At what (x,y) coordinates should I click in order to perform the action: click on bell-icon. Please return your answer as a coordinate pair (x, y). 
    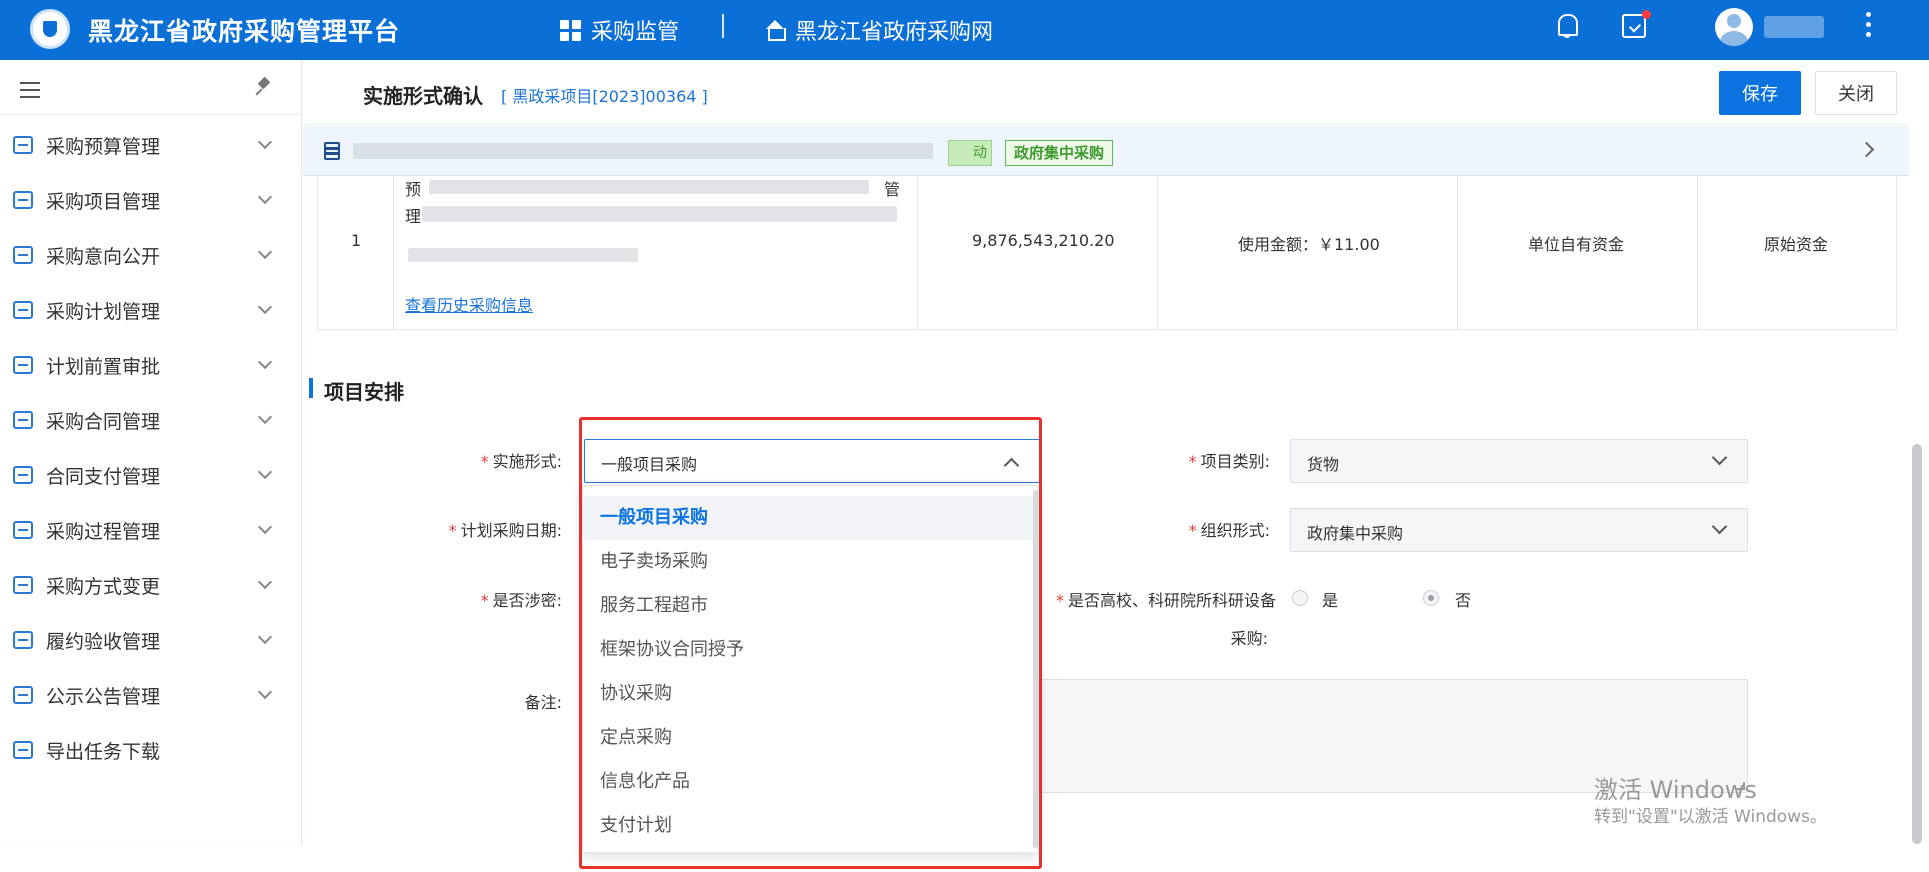
    Looking at the image, I should click on (1567, 26).